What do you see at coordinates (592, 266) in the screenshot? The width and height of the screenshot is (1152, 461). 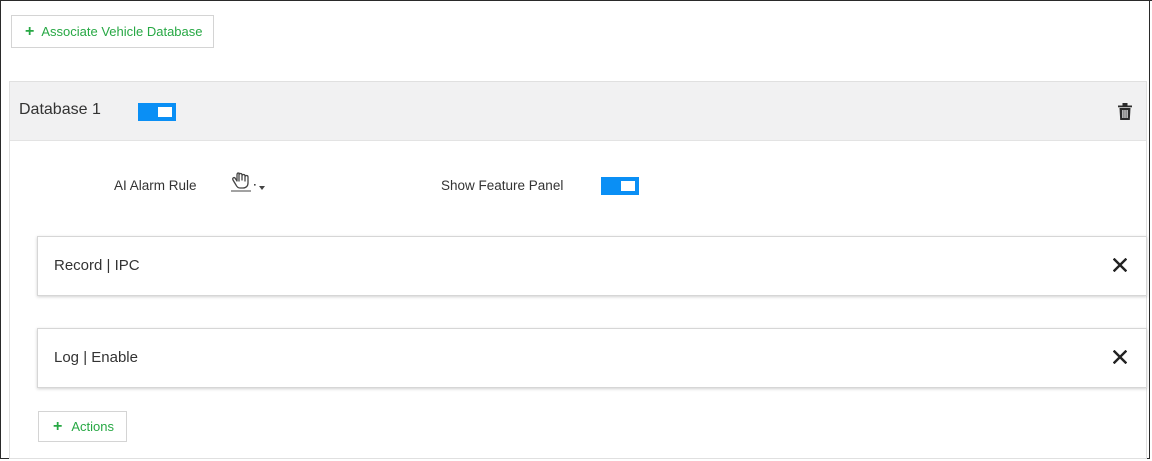 I see `action-card: Record | IPC` at bounding box center [592, 266].